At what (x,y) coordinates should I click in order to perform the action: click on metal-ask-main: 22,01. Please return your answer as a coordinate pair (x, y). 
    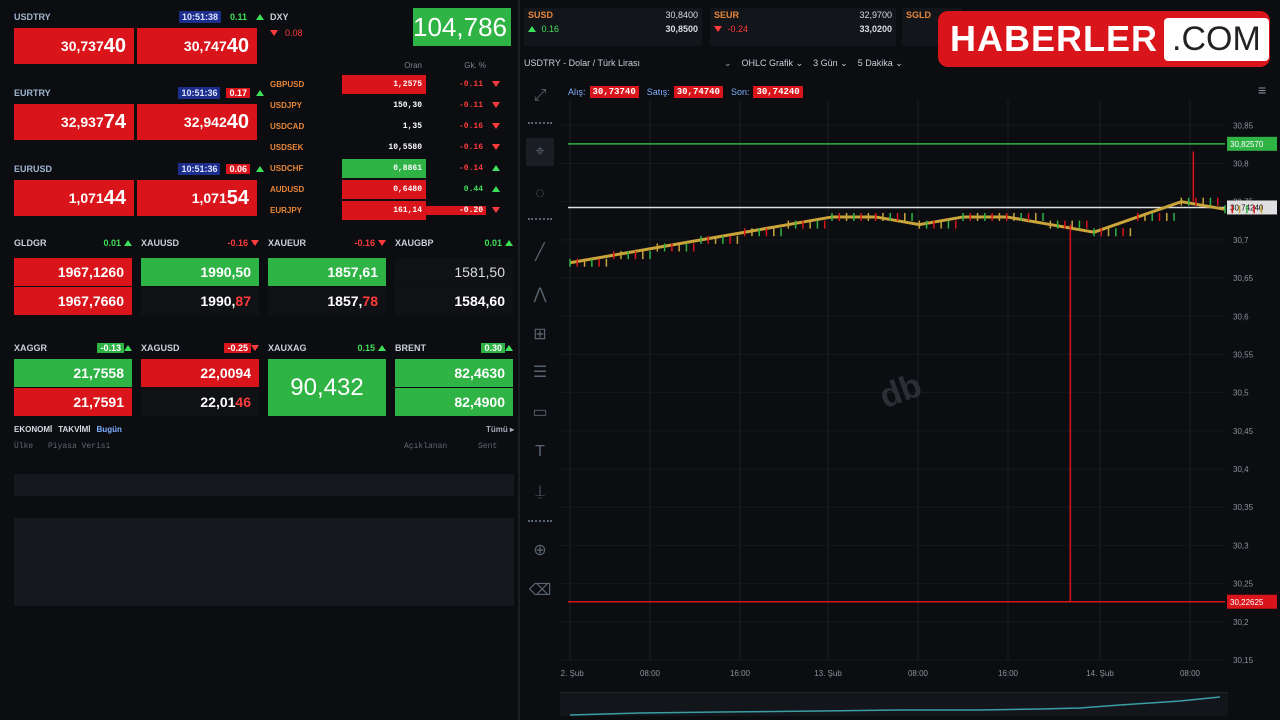
    Looking at the image, I should click on (218, 402).